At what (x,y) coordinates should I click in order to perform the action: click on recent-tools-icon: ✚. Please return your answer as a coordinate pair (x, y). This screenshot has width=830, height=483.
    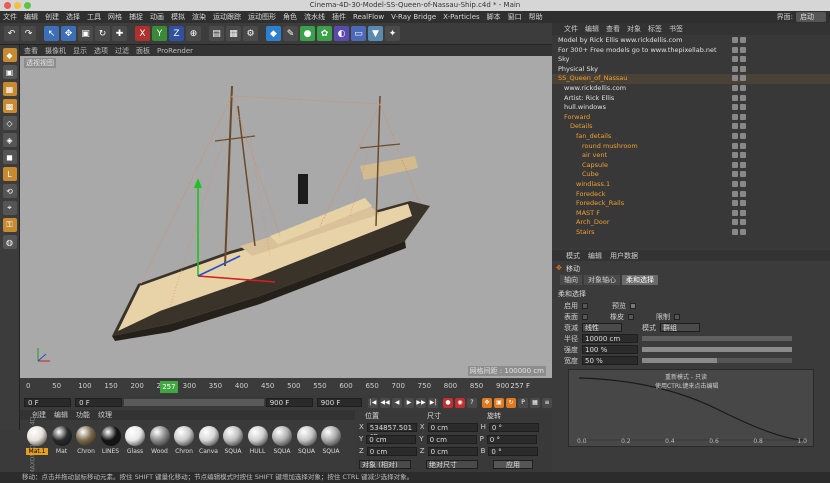
    Looking at the image, I should click on (119, 33).